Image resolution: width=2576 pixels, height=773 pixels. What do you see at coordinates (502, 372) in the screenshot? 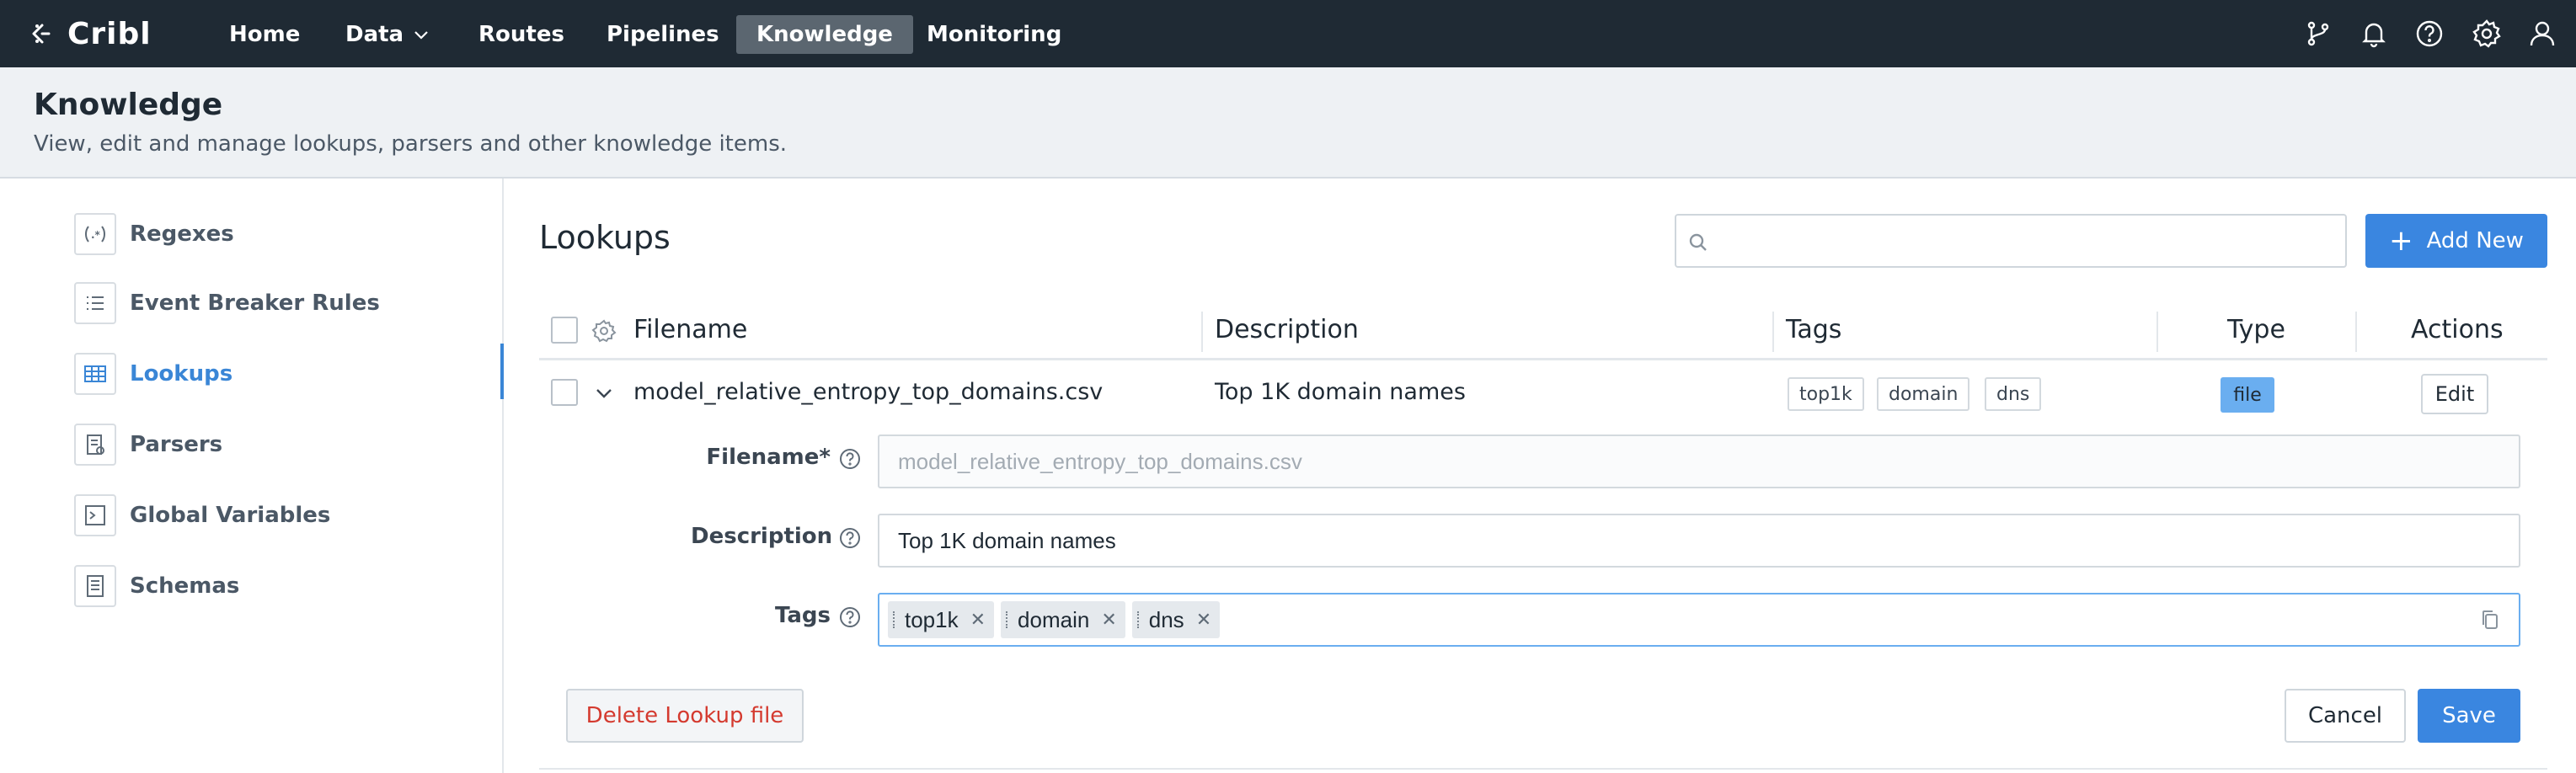
I see `sidebar-active-indicator` at bounding box center [502, 372].